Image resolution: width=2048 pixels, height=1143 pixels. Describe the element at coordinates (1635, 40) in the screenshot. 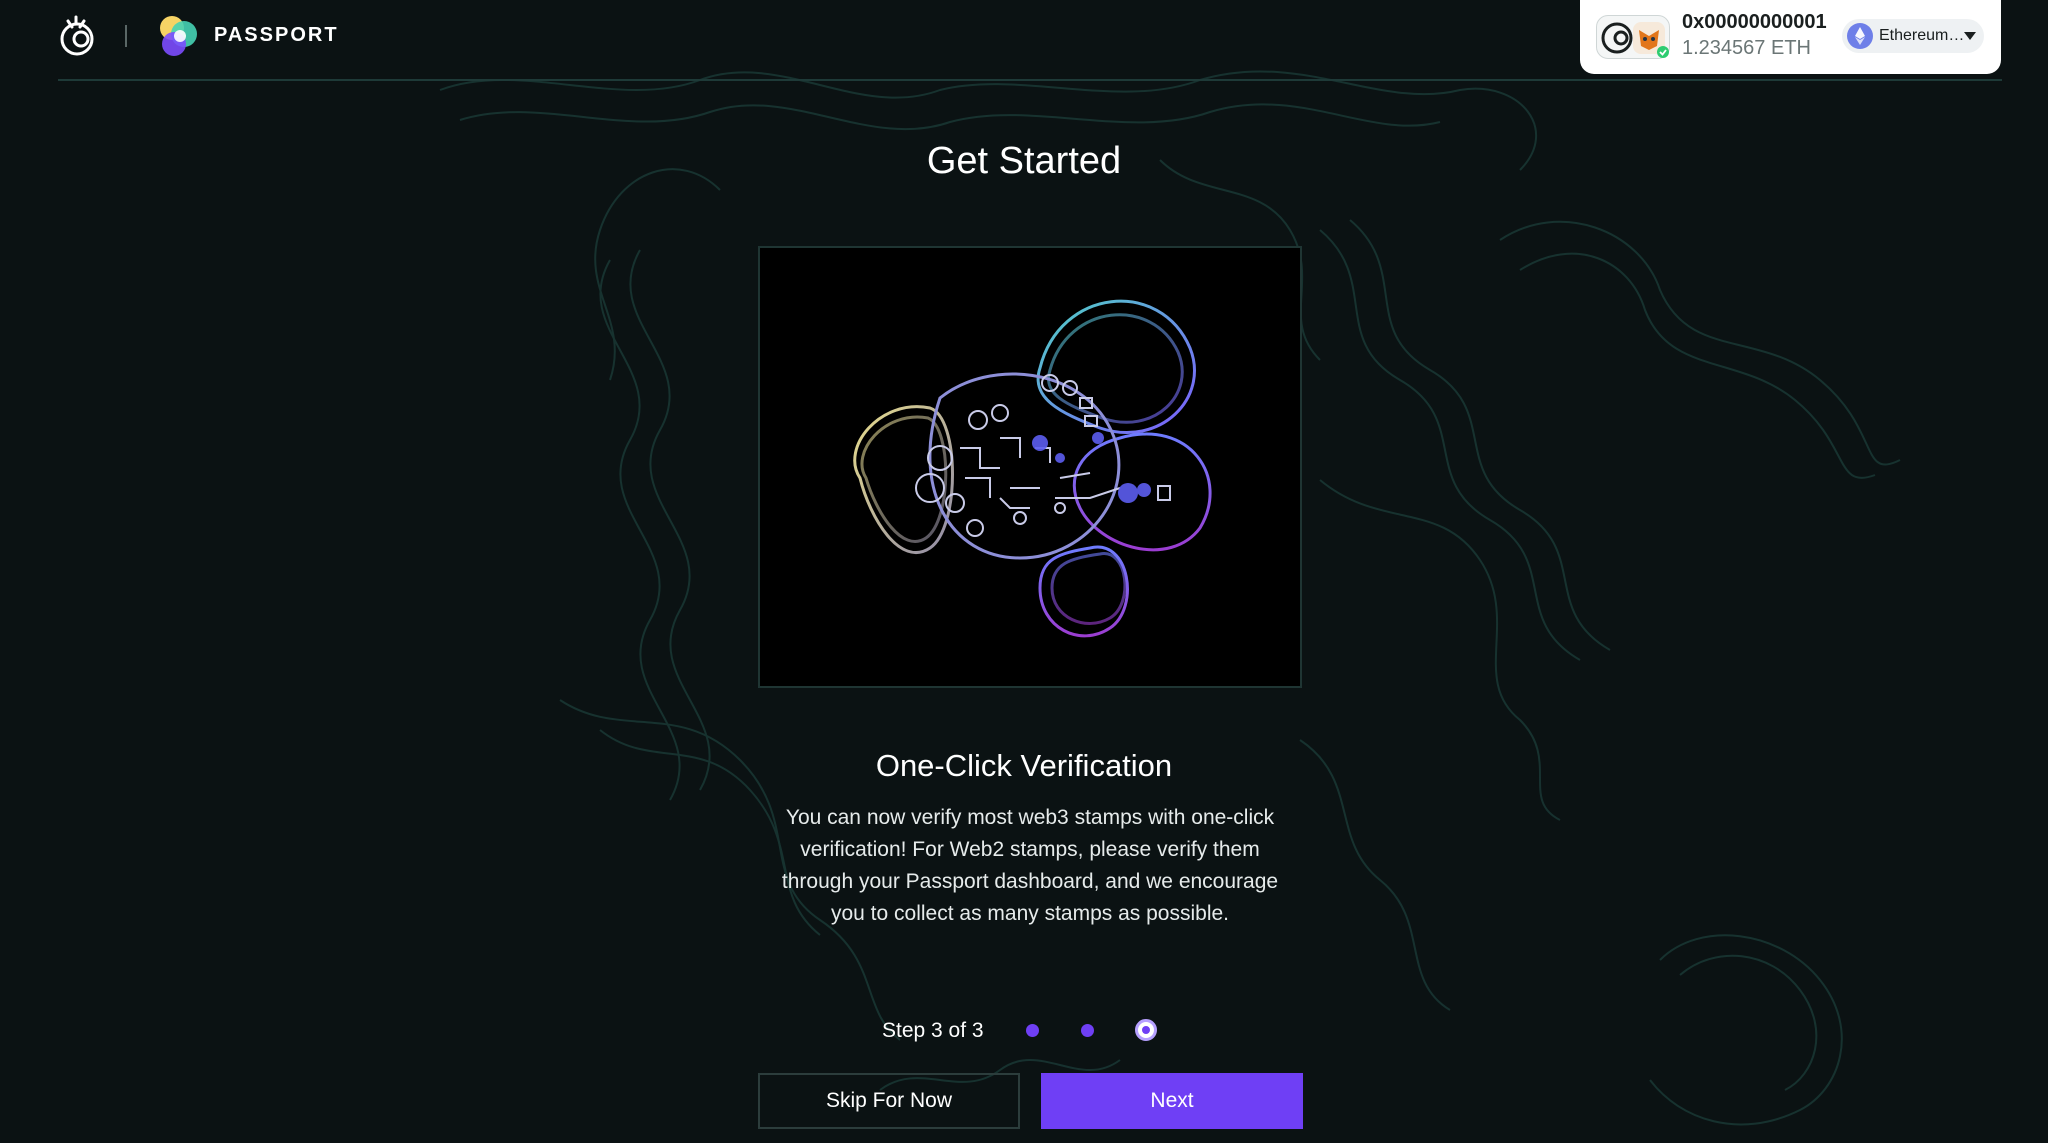

I see `metamask-avatar-icon` at that location.